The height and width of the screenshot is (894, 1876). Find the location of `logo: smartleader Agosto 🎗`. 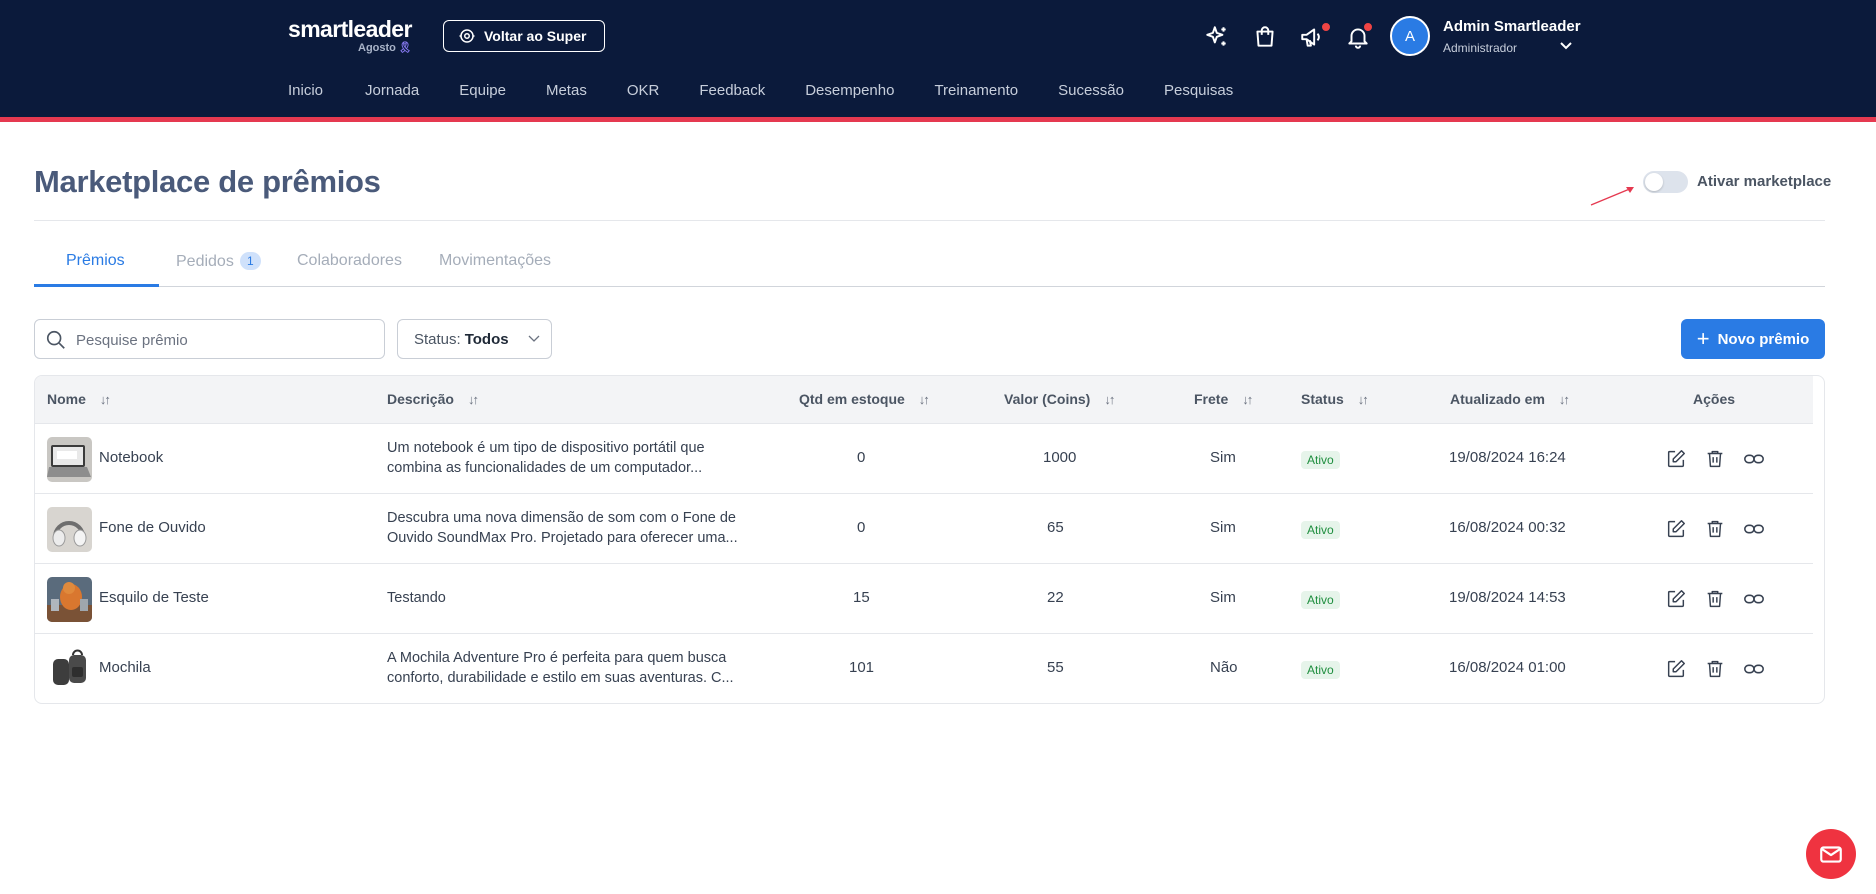

logo: smartleader Agosto 🎗 is located at coordinates (350, 35).